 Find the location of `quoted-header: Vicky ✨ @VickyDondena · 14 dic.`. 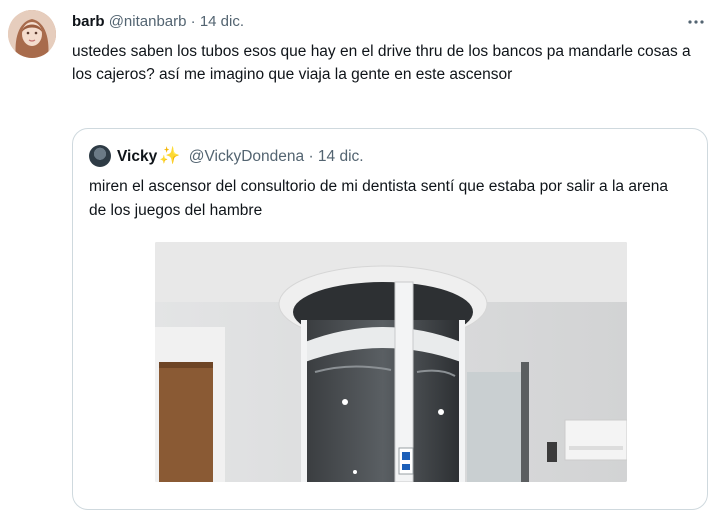

quoted-header: Vicky ✨ @VickyDondena · 14 dic. is located at coordinates (240, 156).